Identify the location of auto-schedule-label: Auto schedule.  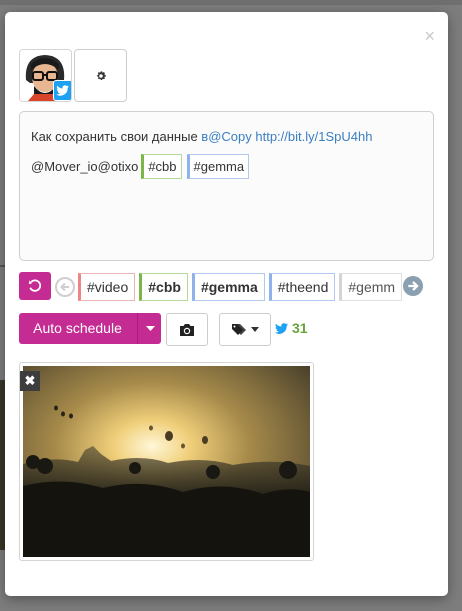
(77, 328).